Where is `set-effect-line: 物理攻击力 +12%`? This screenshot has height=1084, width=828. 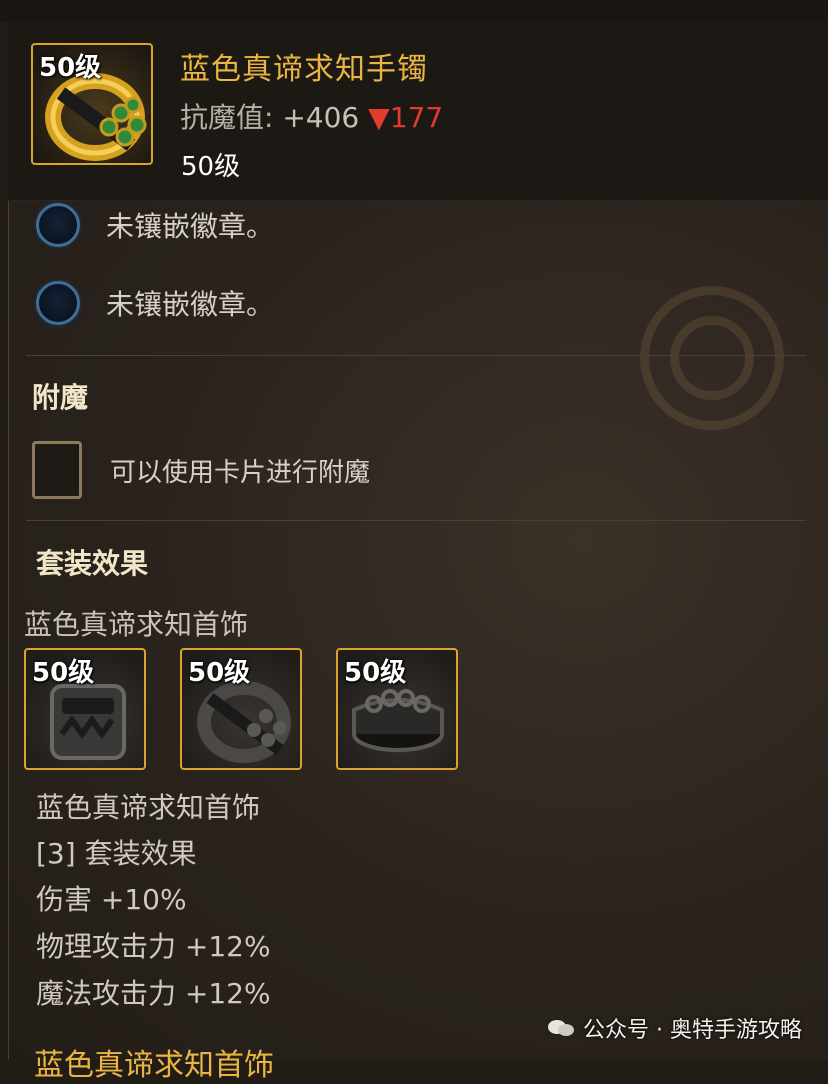
set-effect-line: 物理攻击力 +12% is located at coordinates (153, 946).